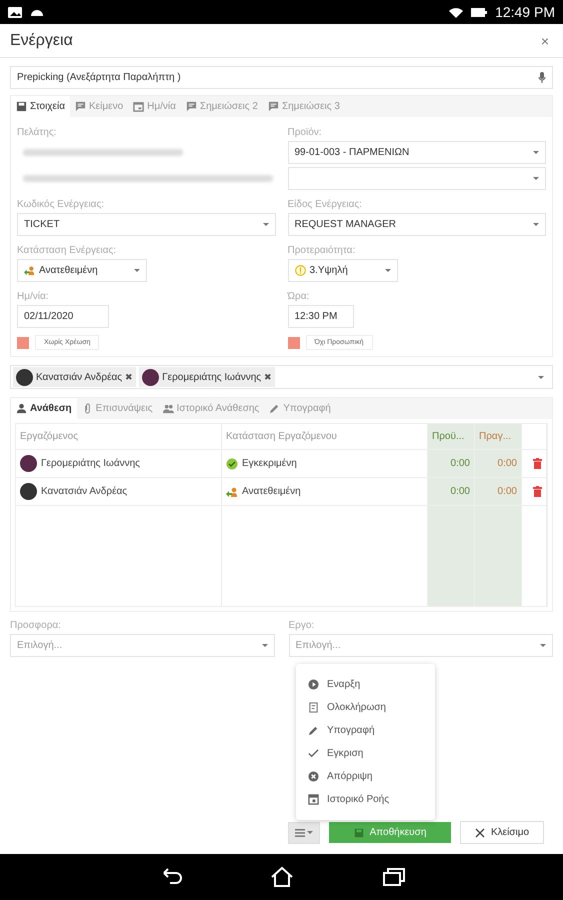 Image resolution: width=563 pixels, height=900 pixels. What do you see at coordinates (271, 491) in the screenshot?
I see `table-cell: Ανατεθειμένη` at bounding box center [271, 491].